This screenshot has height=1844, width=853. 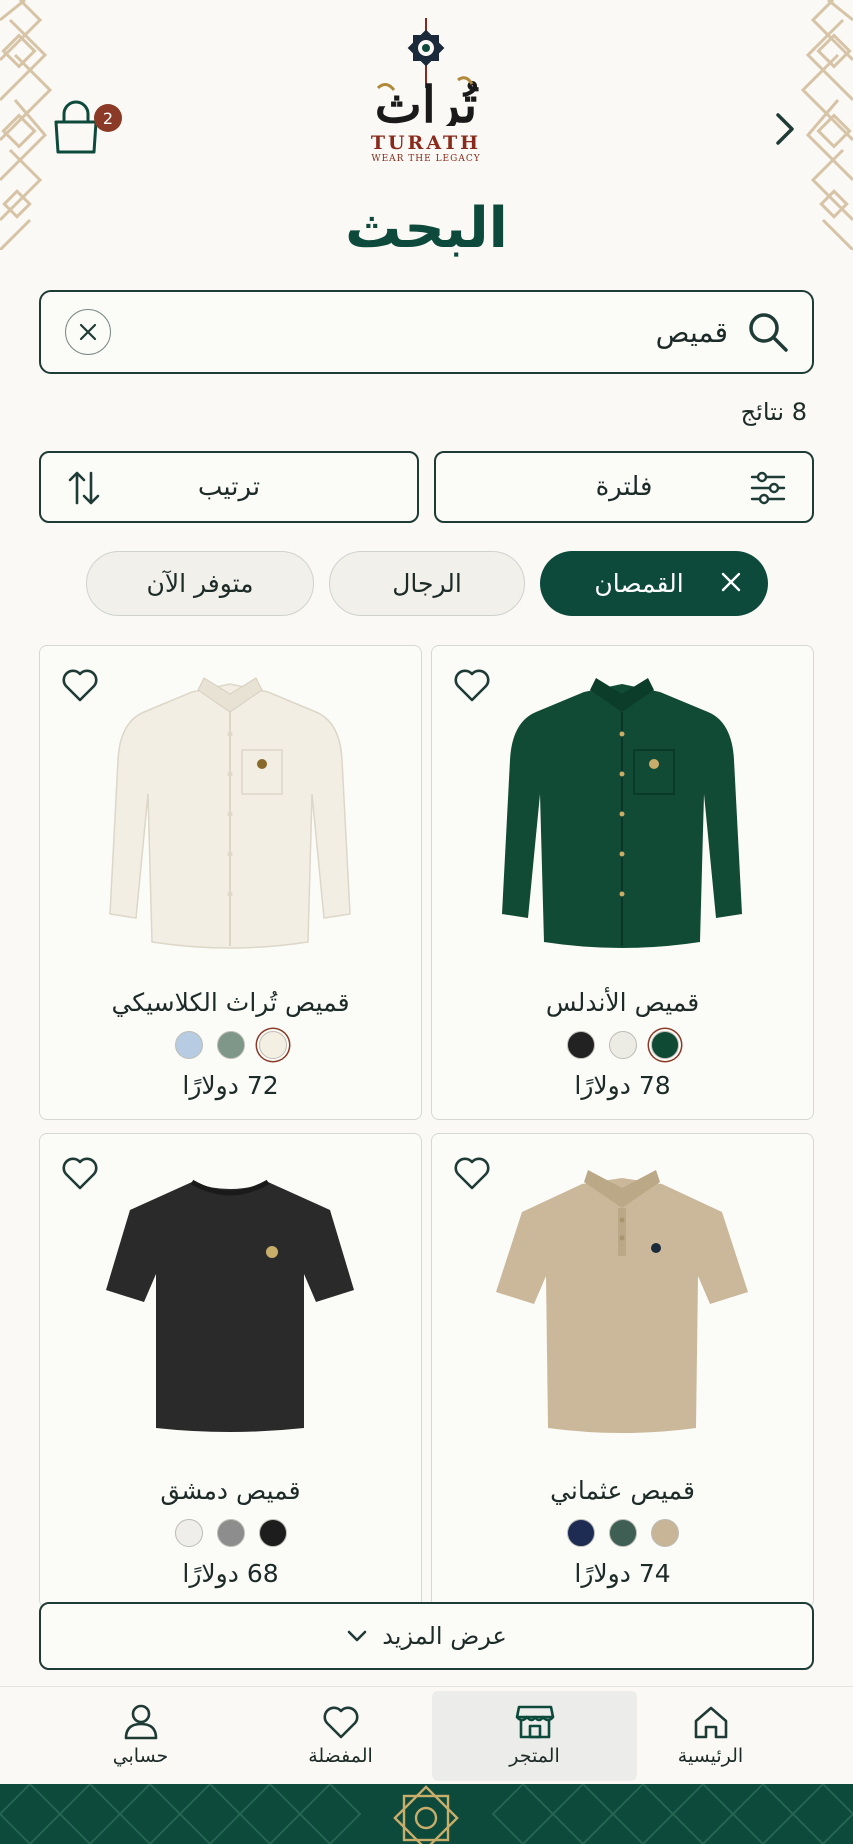 What do you see at coordinates (140, 1756) in the screenshot?
I see `nav-label: حسابي` at bounding box center [140, 1756].